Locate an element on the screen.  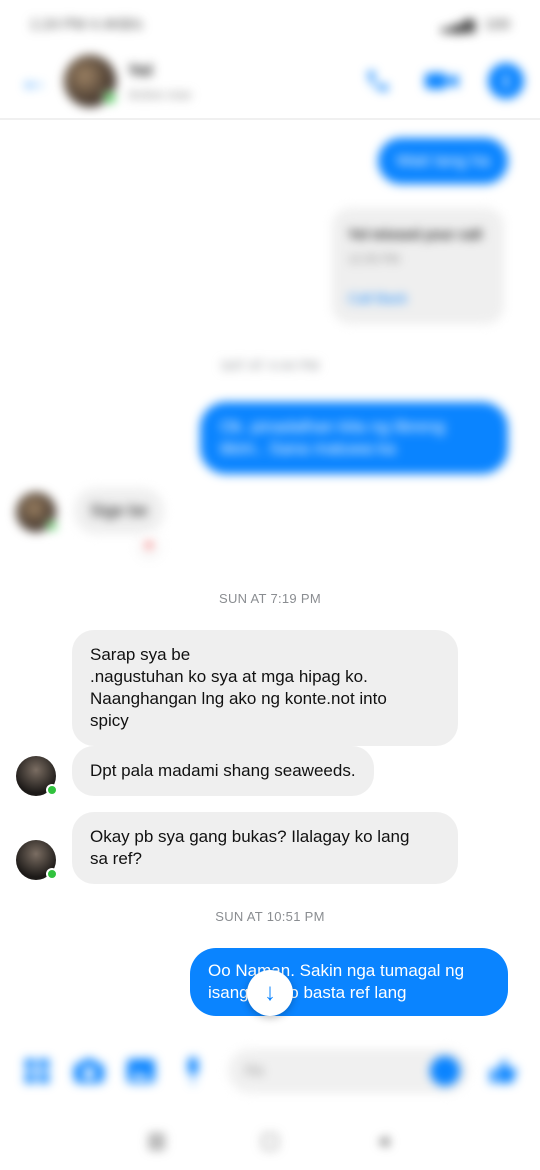
timestamp: SAT AT 4:44 PM is located at coordinates (270, 365).